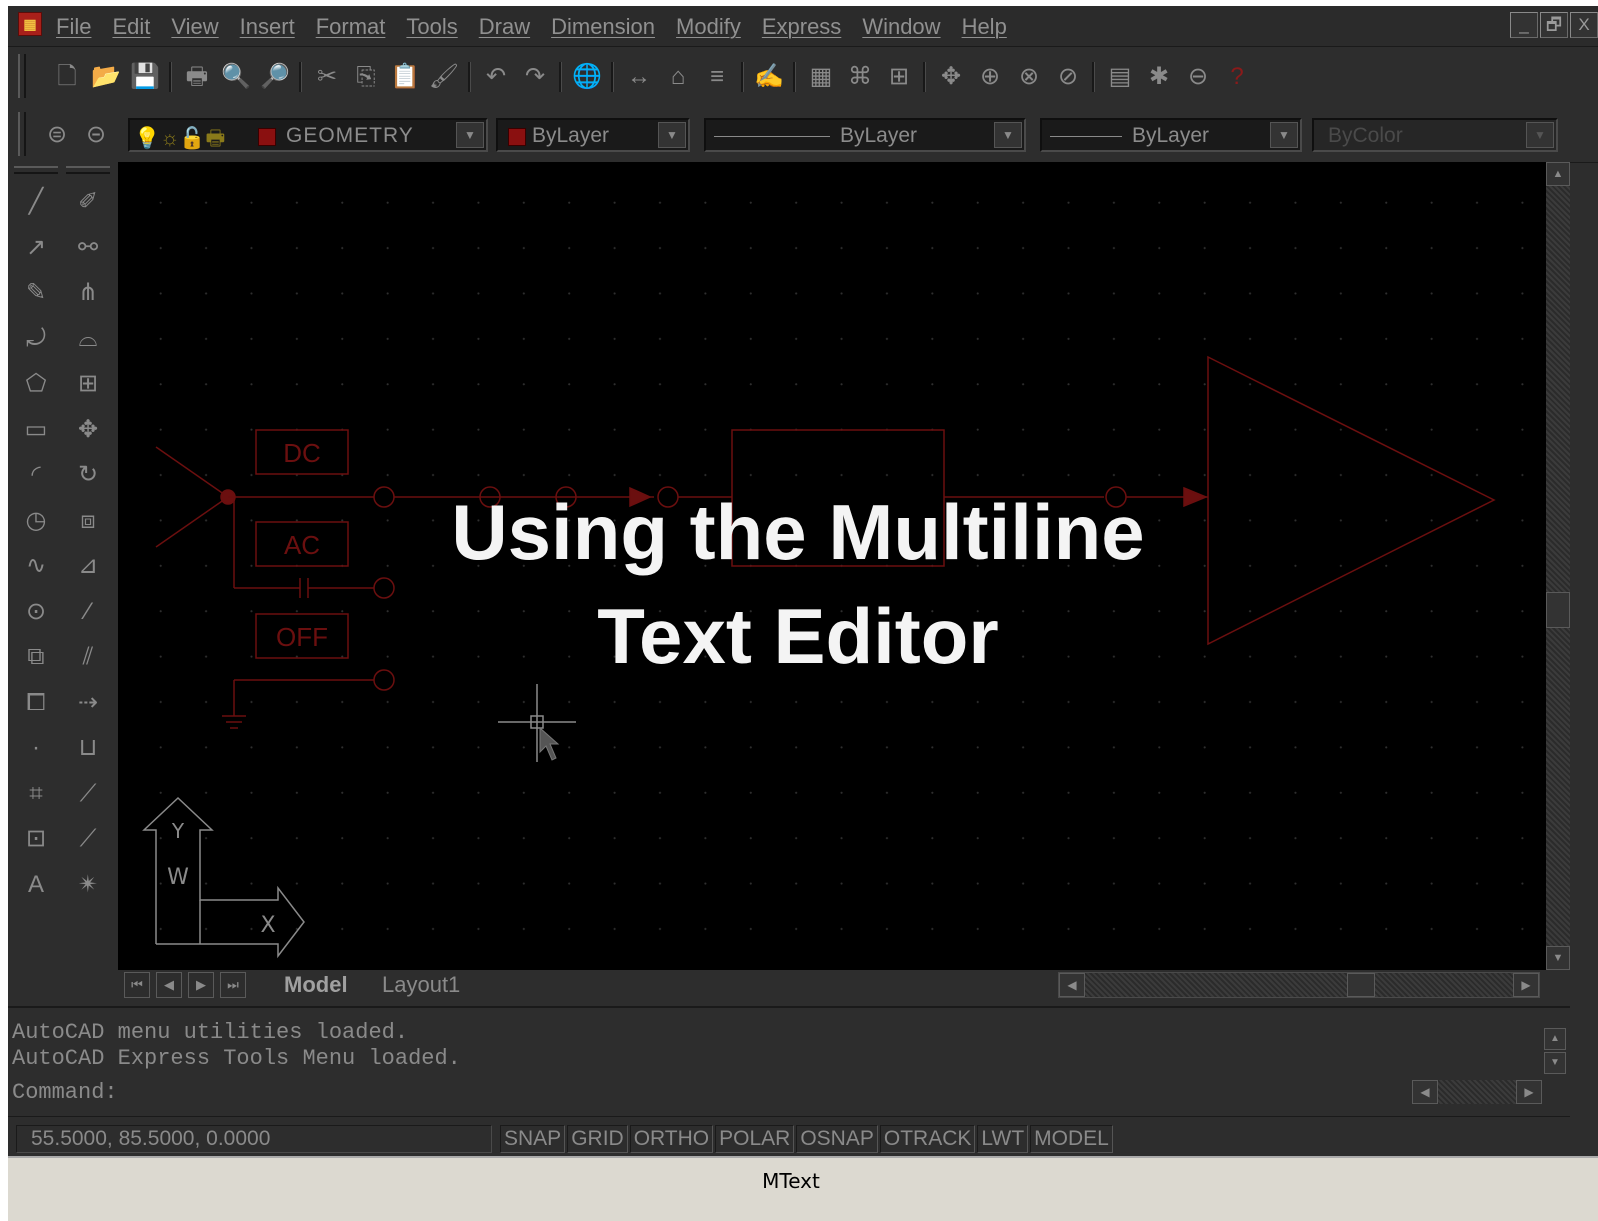 This screenshot has width=1598, height=1221. What do you see at coordinates (36, 839) in the screenshot?
I see `region-icon: ⊡` at bounding box center [36, 839].